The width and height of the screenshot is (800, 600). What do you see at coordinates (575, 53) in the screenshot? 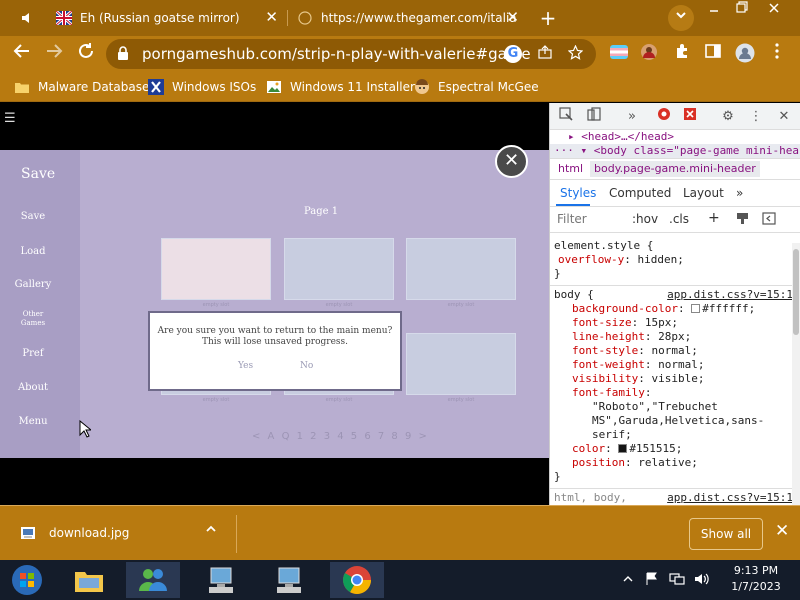
I see `bookmark-star-icon` at bounding box center [575, 53].